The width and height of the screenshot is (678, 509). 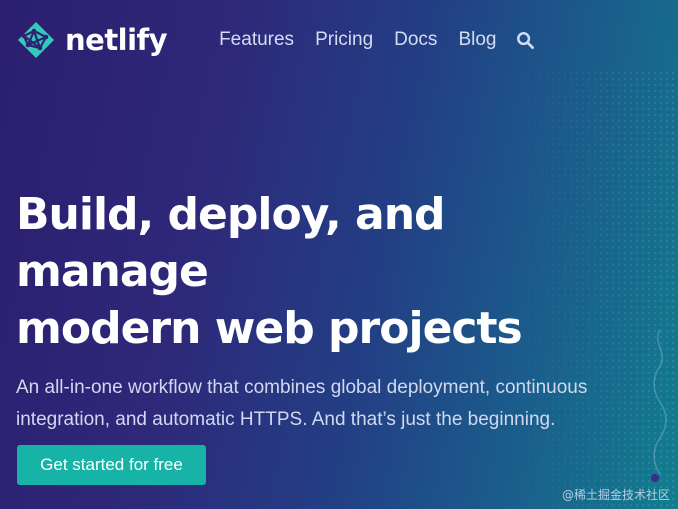 I want to click on hero-headline-line-2: modern web projects, so click(x=269, y=328).